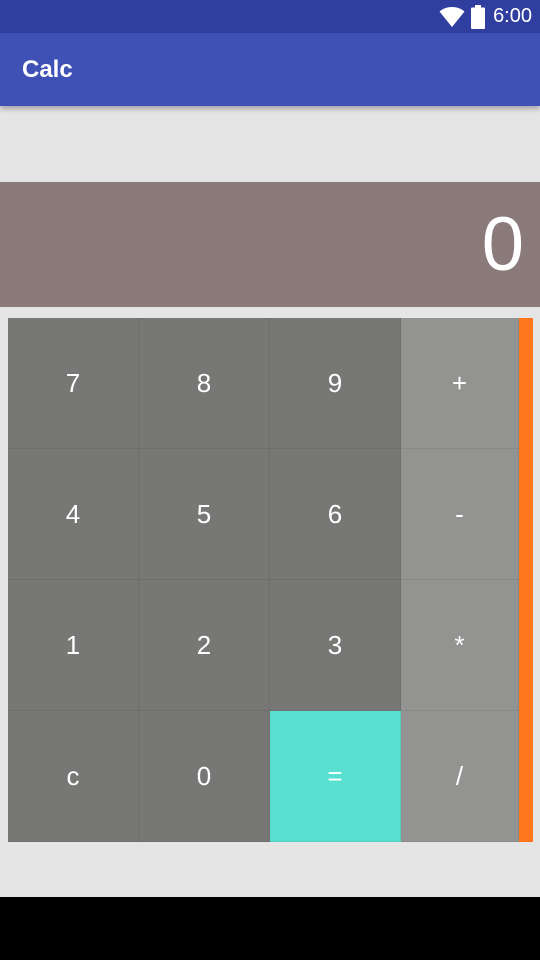  What do you see at coordinates (335, 383) in the screenshot?
I see `key-9: 9` at bounding box center [335, 383].